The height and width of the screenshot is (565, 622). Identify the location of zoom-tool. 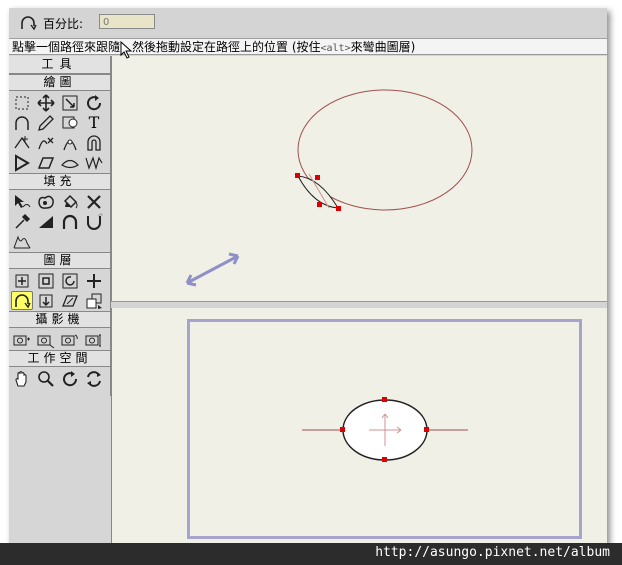
(46, 378).